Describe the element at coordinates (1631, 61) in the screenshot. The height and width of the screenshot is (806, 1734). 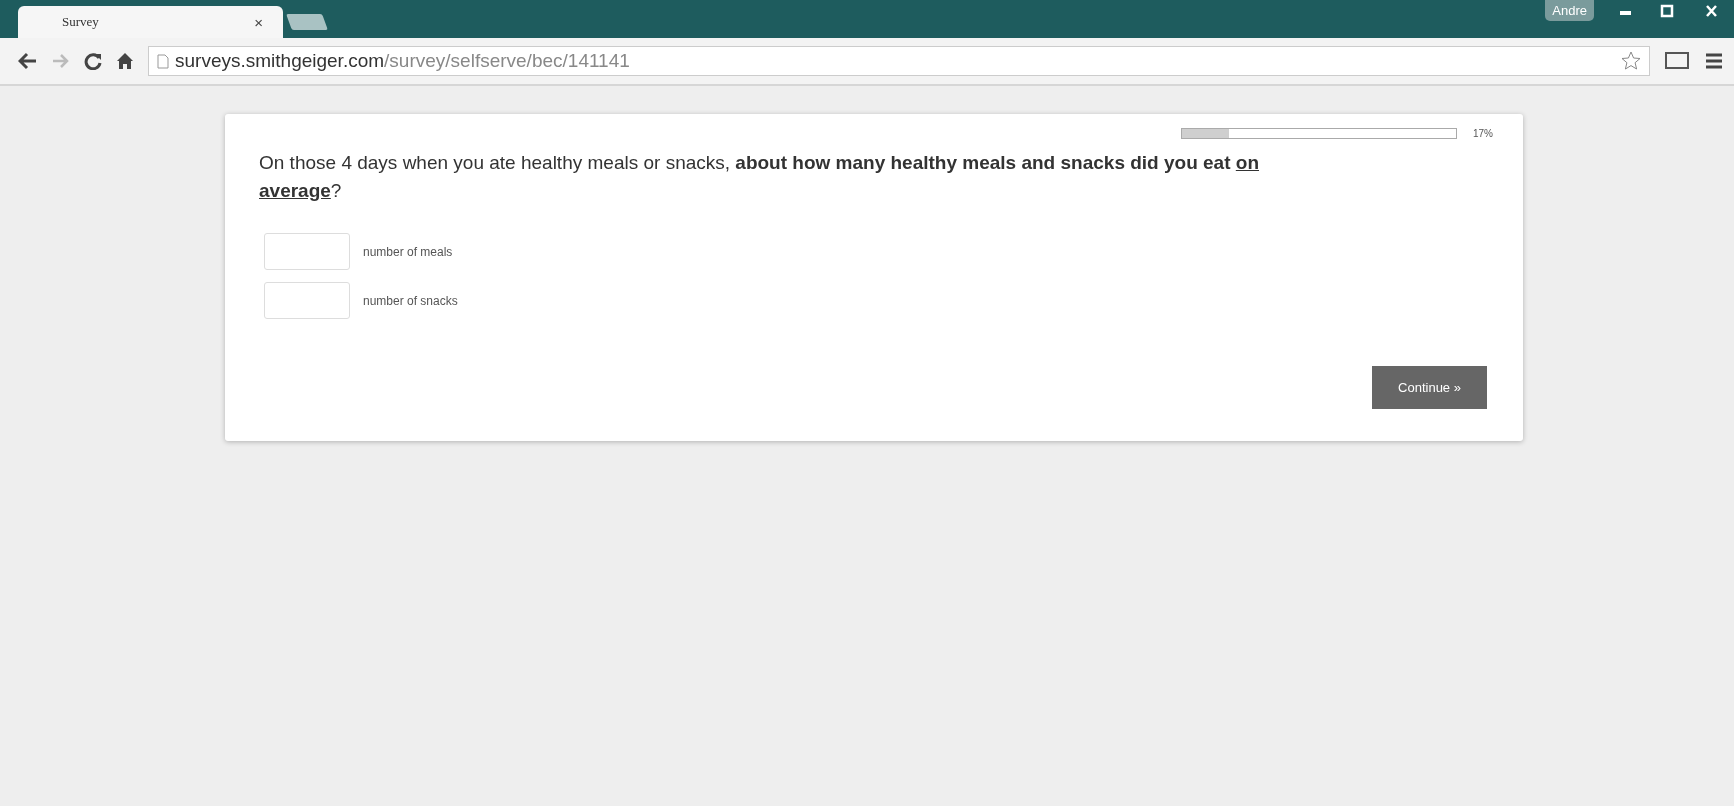
I see `star-icon` at that location.